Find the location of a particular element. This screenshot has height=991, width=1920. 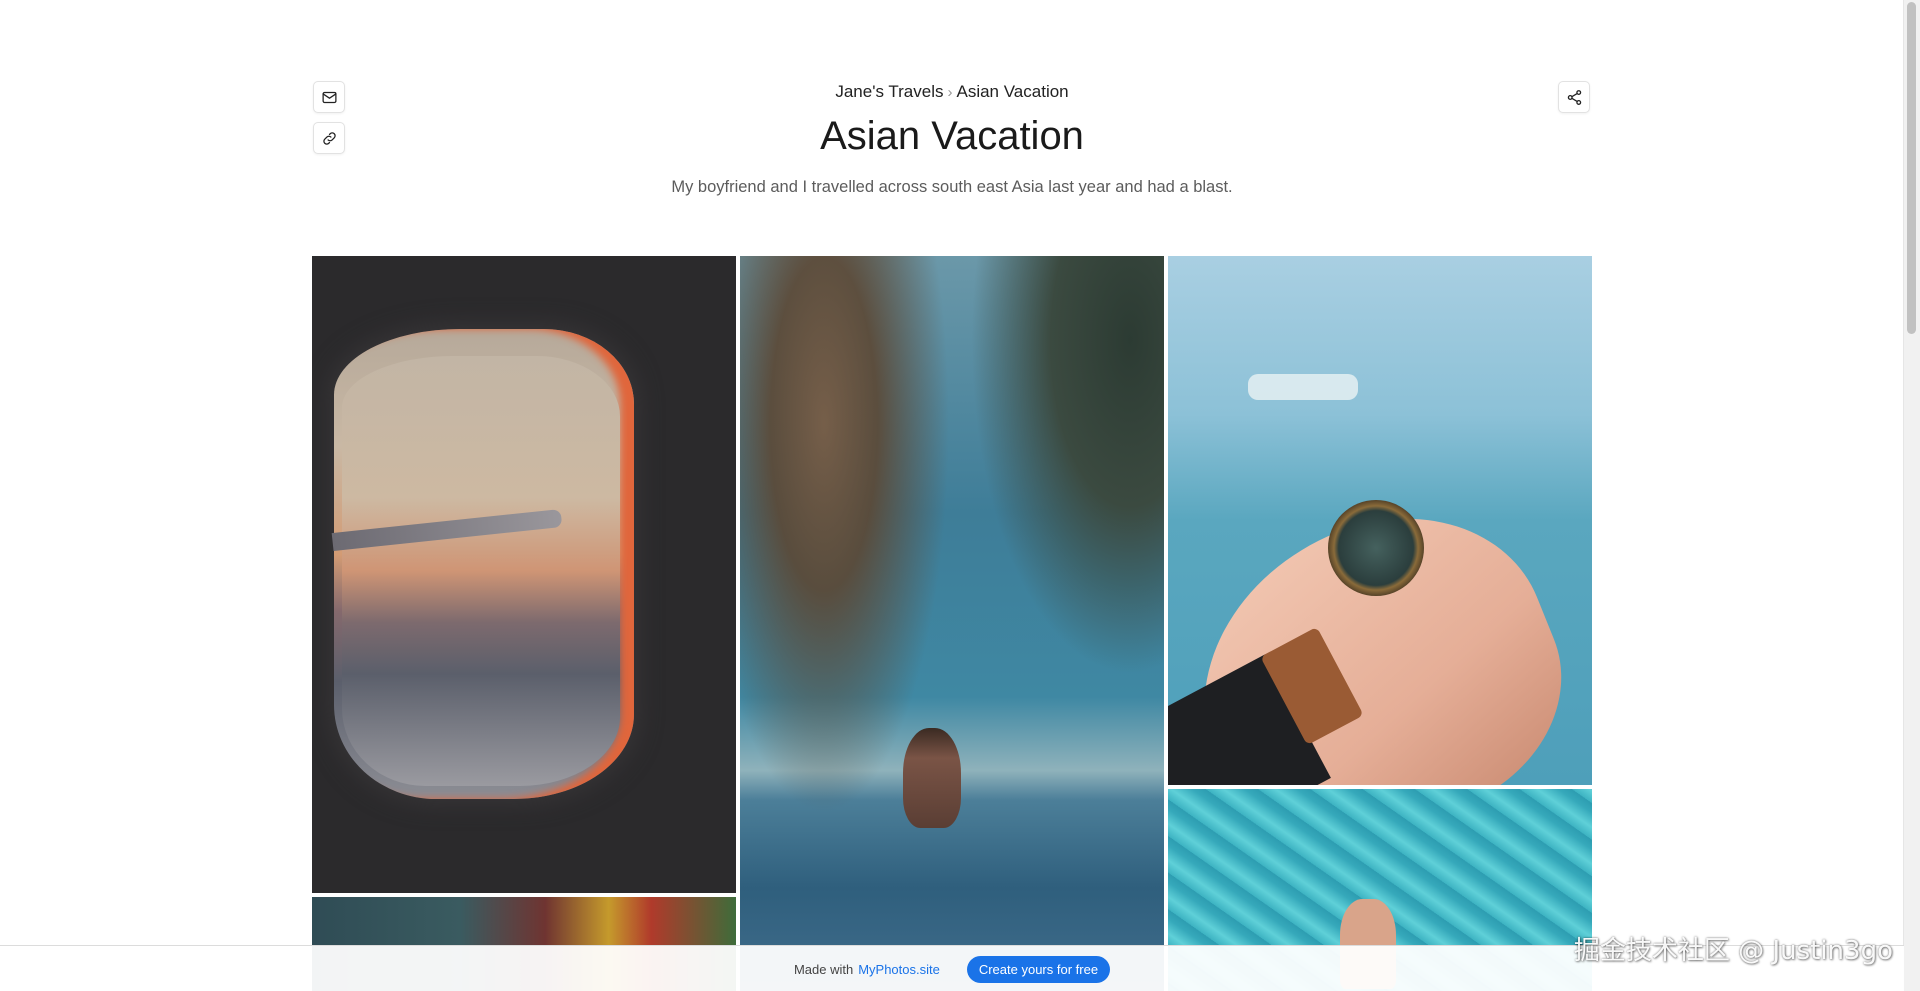

breadcrumb: Jane's Travels › Asian Vacation is located at coordinates (952, 92).